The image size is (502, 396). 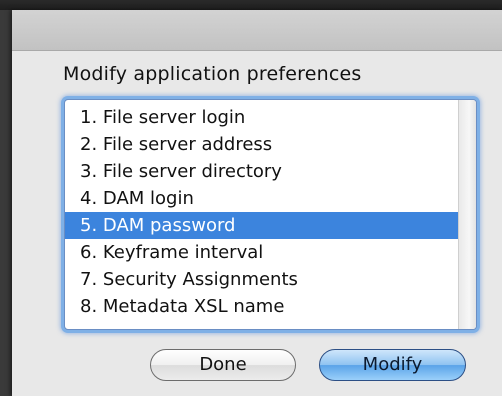 I want to click on list-item: 8. Metadata XSL name, so click(x=261, y=306).